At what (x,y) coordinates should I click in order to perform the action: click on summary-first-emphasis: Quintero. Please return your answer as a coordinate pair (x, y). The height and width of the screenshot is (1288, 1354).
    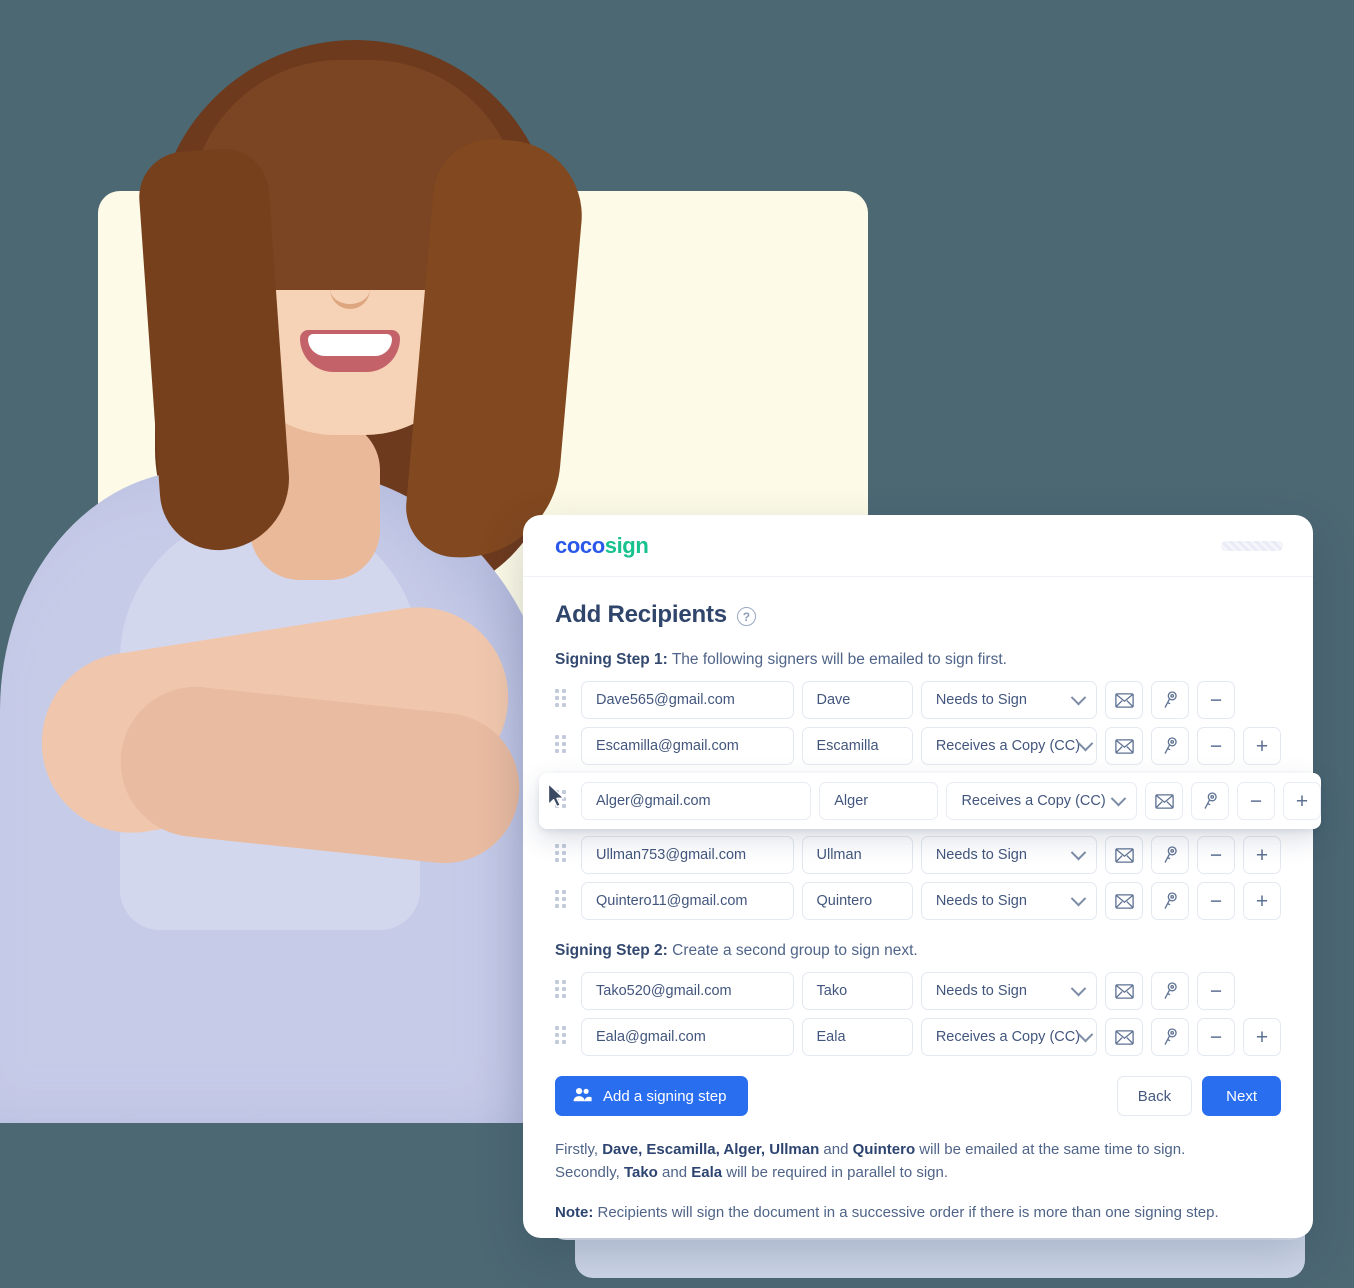
    Looking at the image, I should click on (884, 1149).